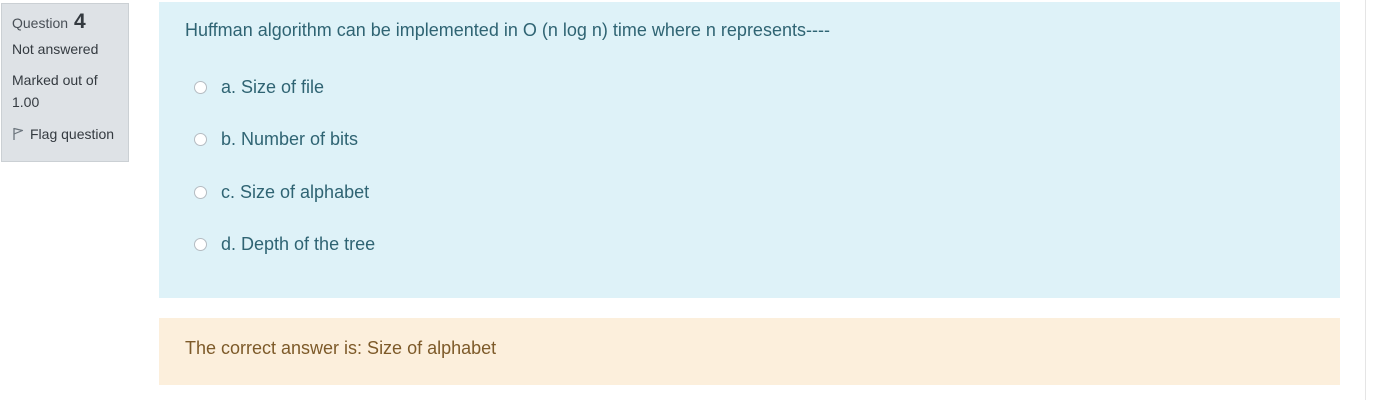  What do you see at coordinates (200, 139) in the screenshot?
I see `radio-button-b` at bounding box center [200, 139].